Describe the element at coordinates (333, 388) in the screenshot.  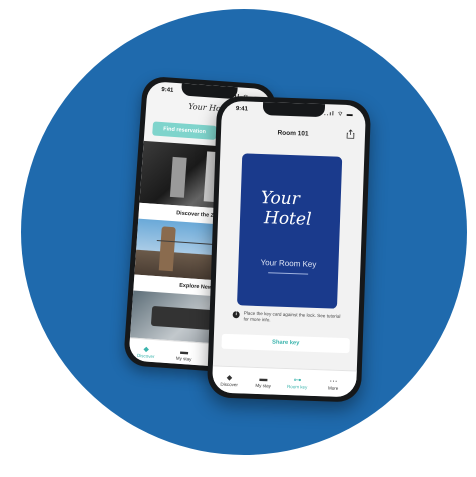
I see `tab-label: More` at that location.